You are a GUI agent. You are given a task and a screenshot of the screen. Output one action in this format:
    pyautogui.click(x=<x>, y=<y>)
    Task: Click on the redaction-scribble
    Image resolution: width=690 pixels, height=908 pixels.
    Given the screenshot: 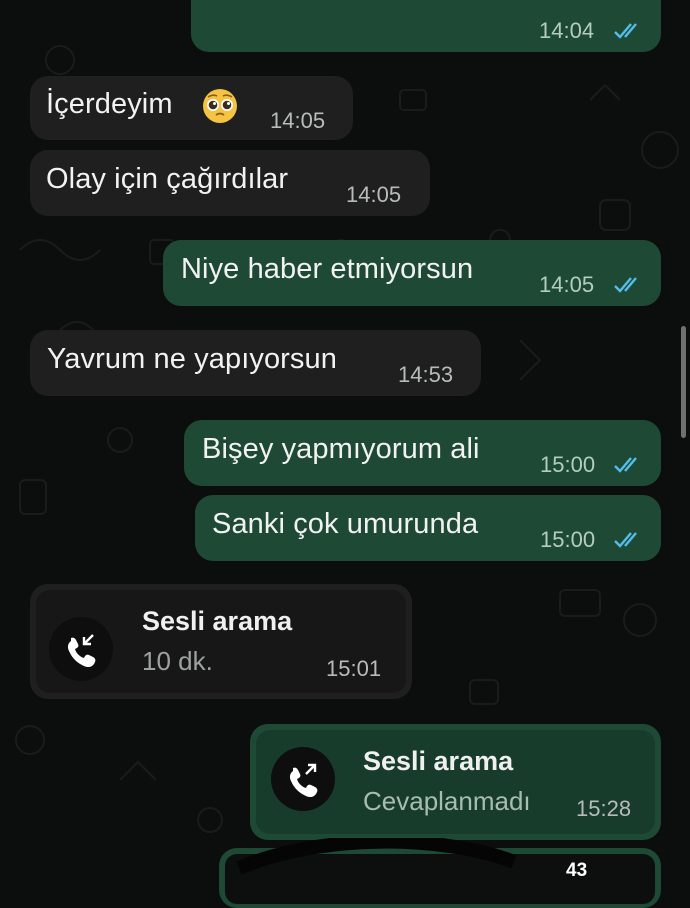 What is the action you would take?
    pyautogui.click(x=376, y=856)
    